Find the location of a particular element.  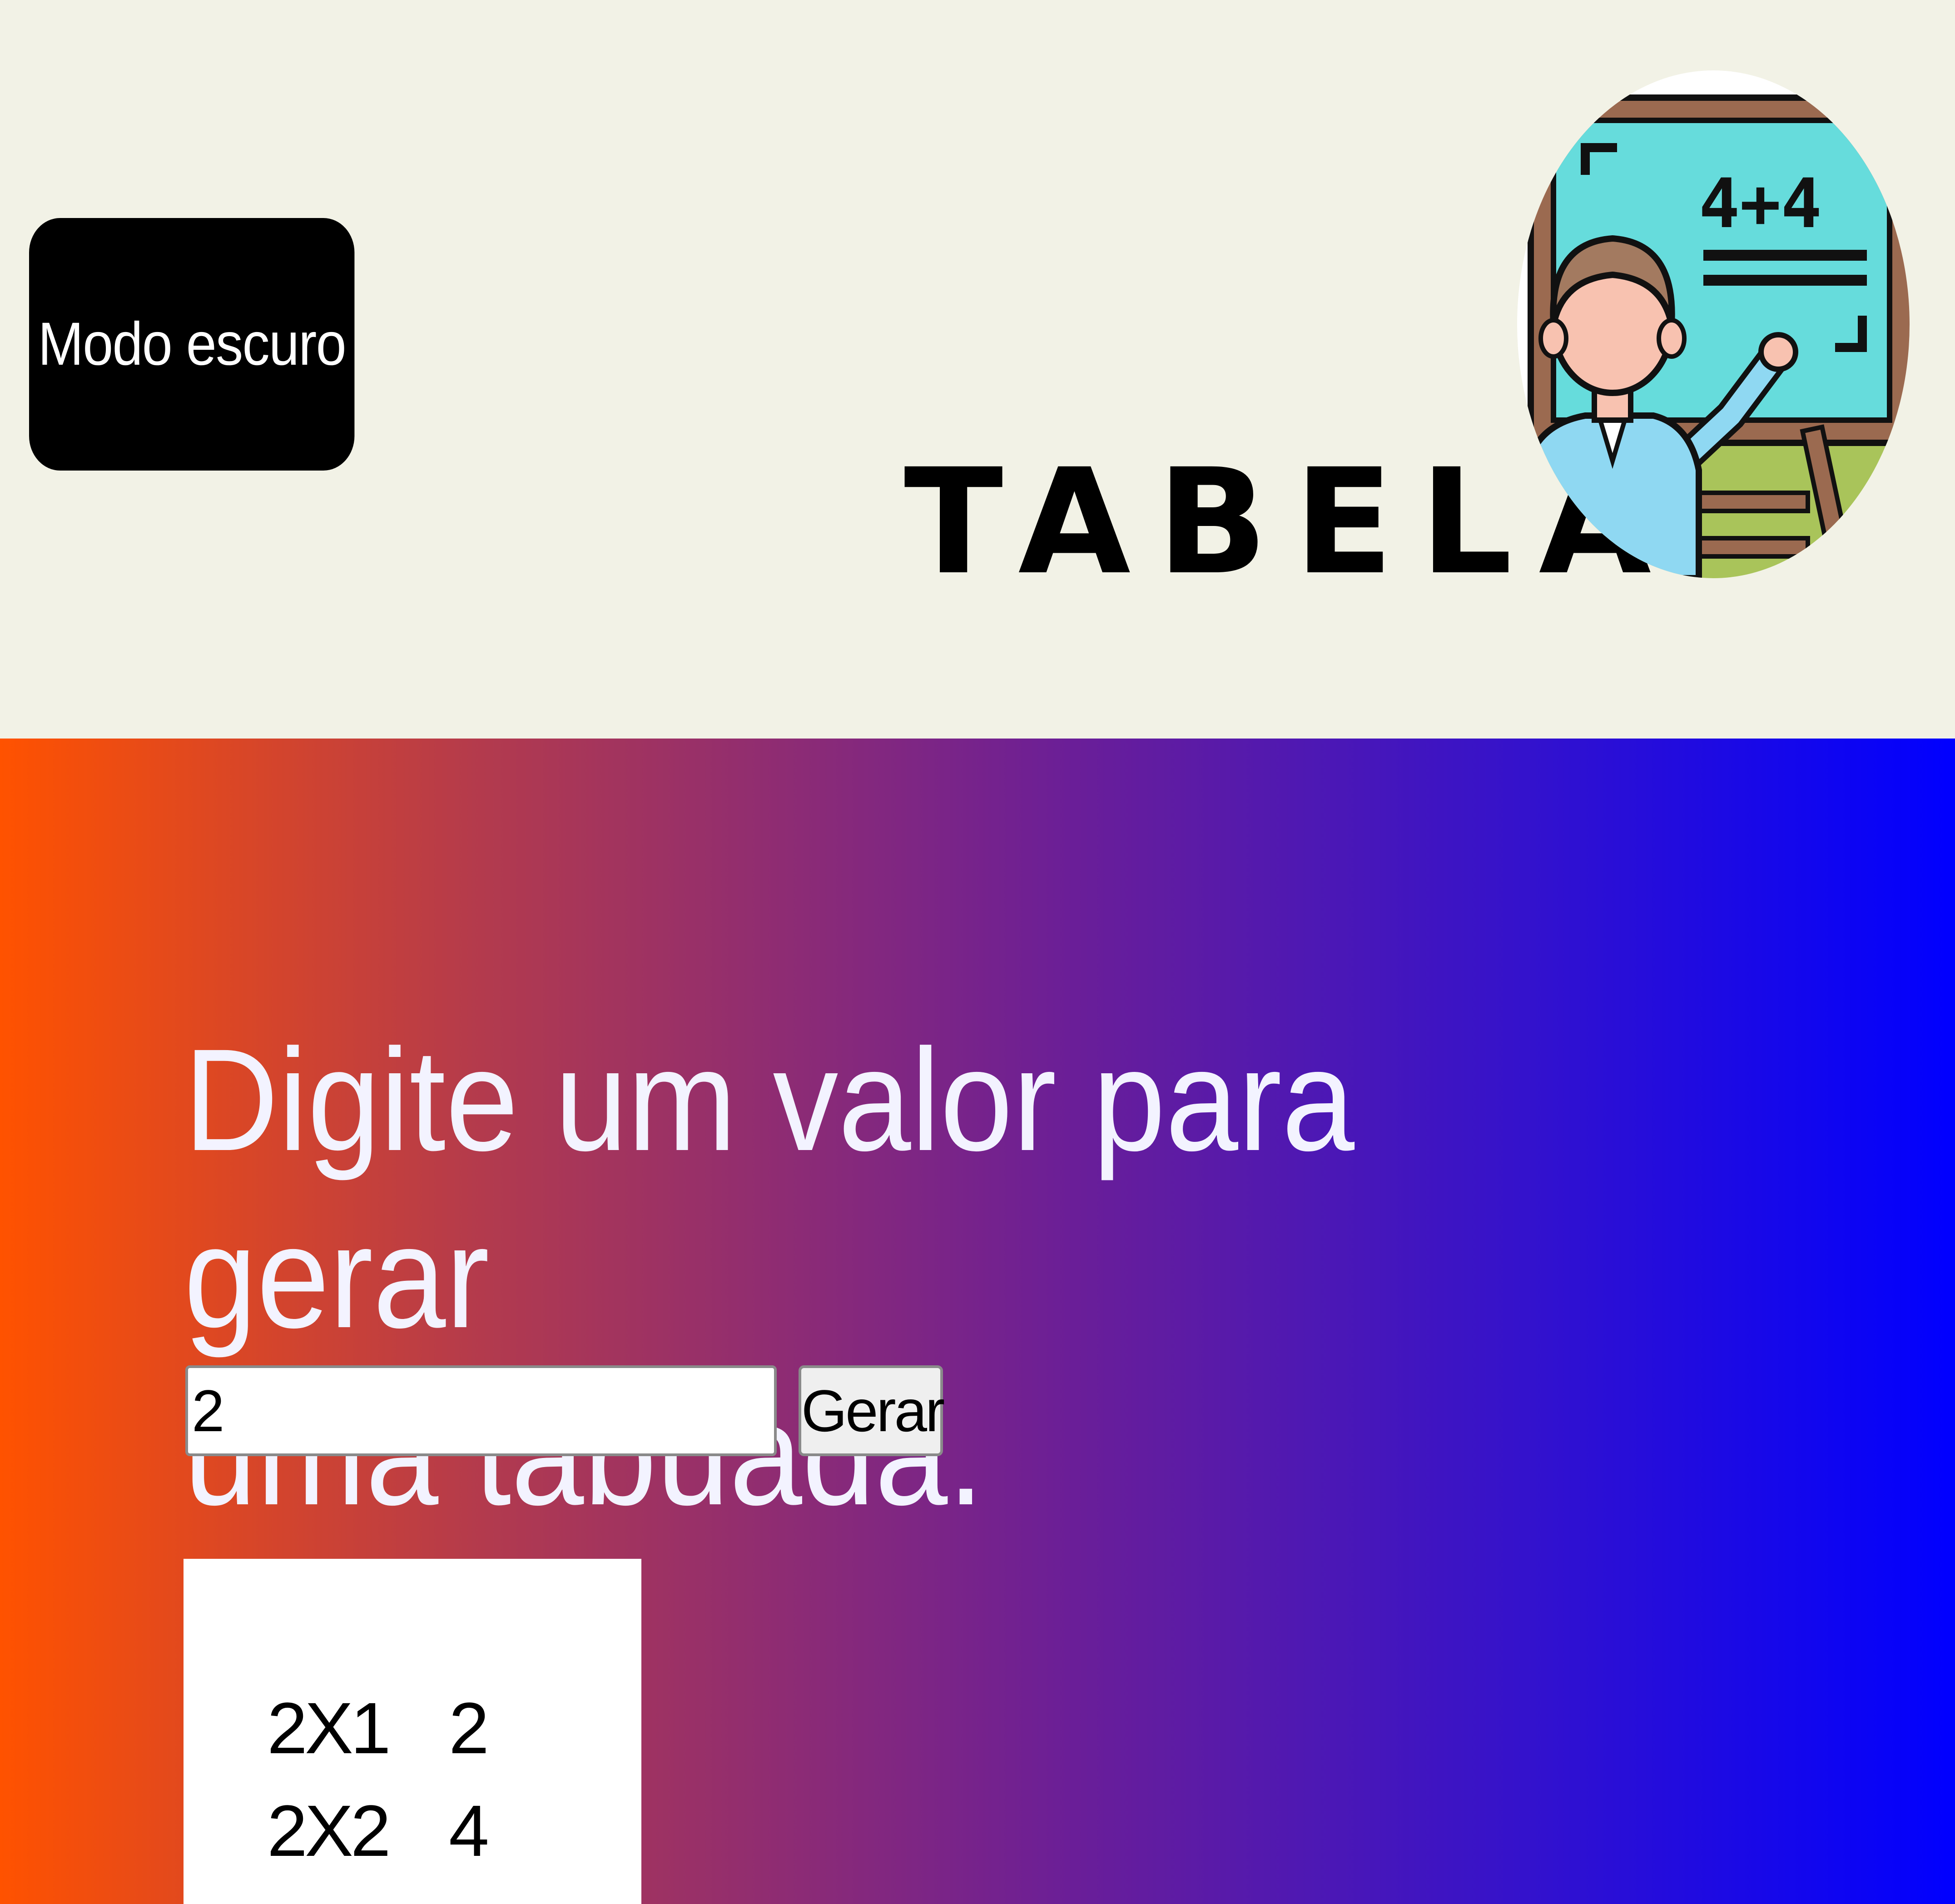

table-row: 2X3 6 is located at coordinates (378, 1893).